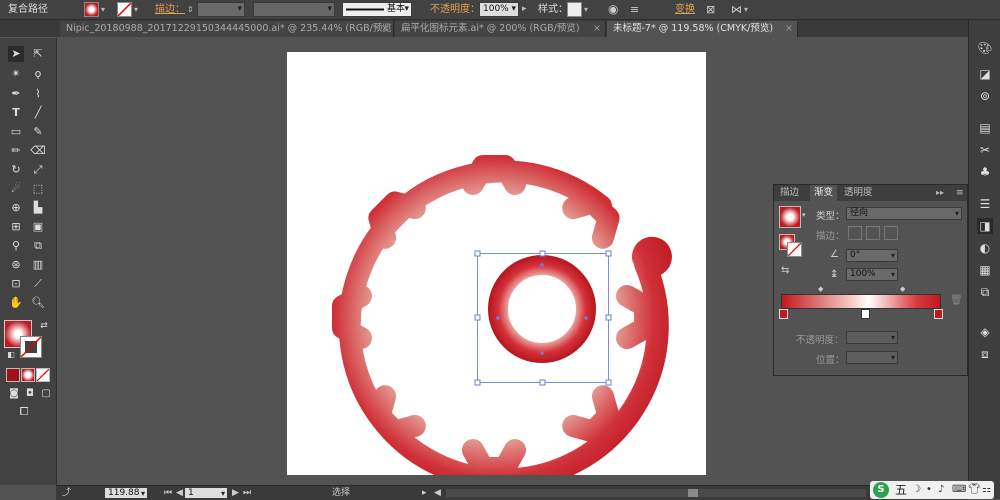  I want to click on graphic-styles-icon: ♣, so click(985, 172).